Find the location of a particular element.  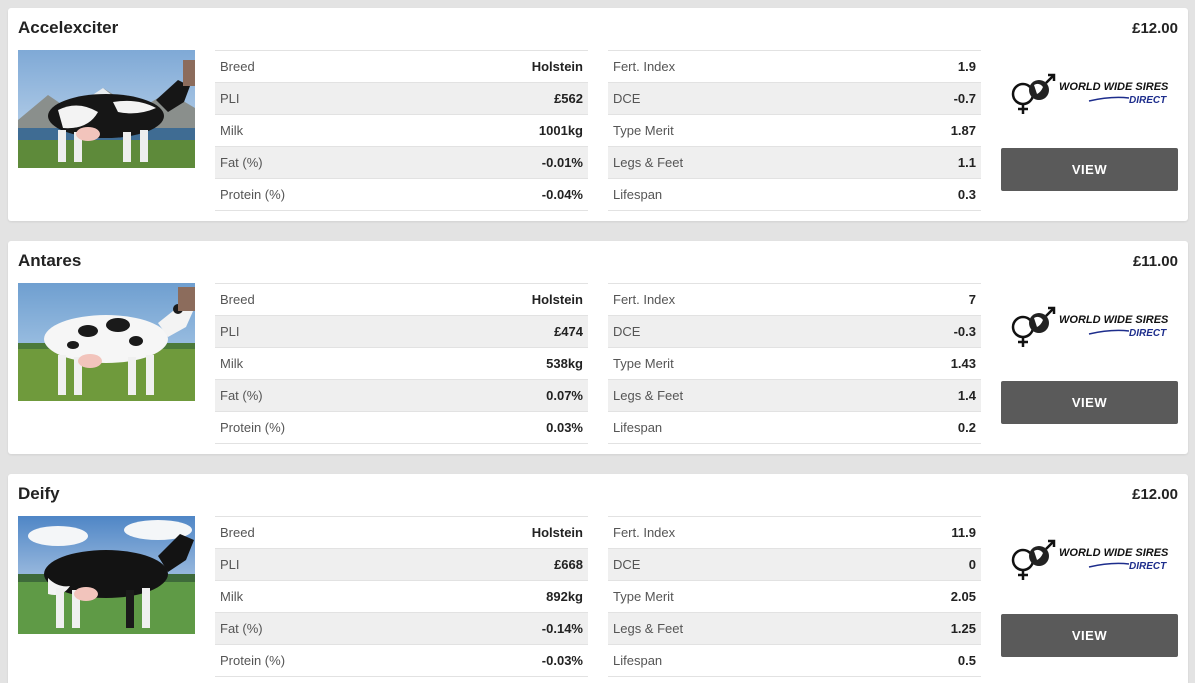

stat-value: 0.2 is located at coordinates (966, 427).